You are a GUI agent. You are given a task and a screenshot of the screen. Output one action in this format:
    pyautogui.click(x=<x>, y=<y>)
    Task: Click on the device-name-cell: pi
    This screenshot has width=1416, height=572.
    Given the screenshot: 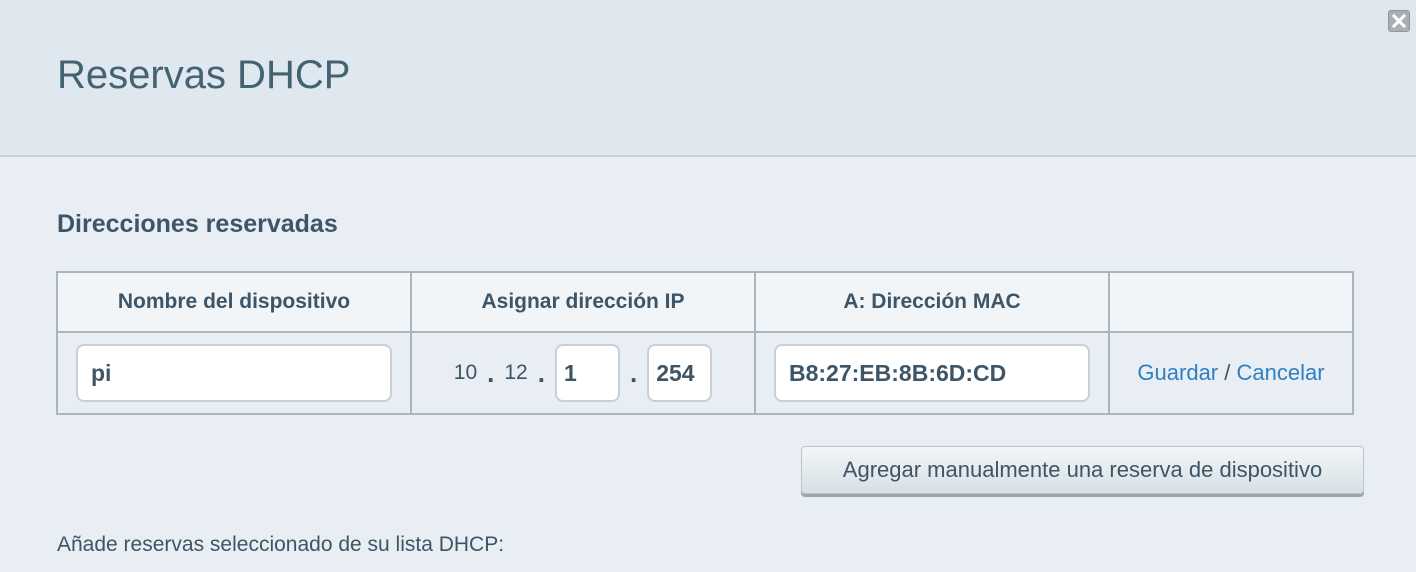 What is the action you would take?
    pyautogui.click(x=234, y=373)
    